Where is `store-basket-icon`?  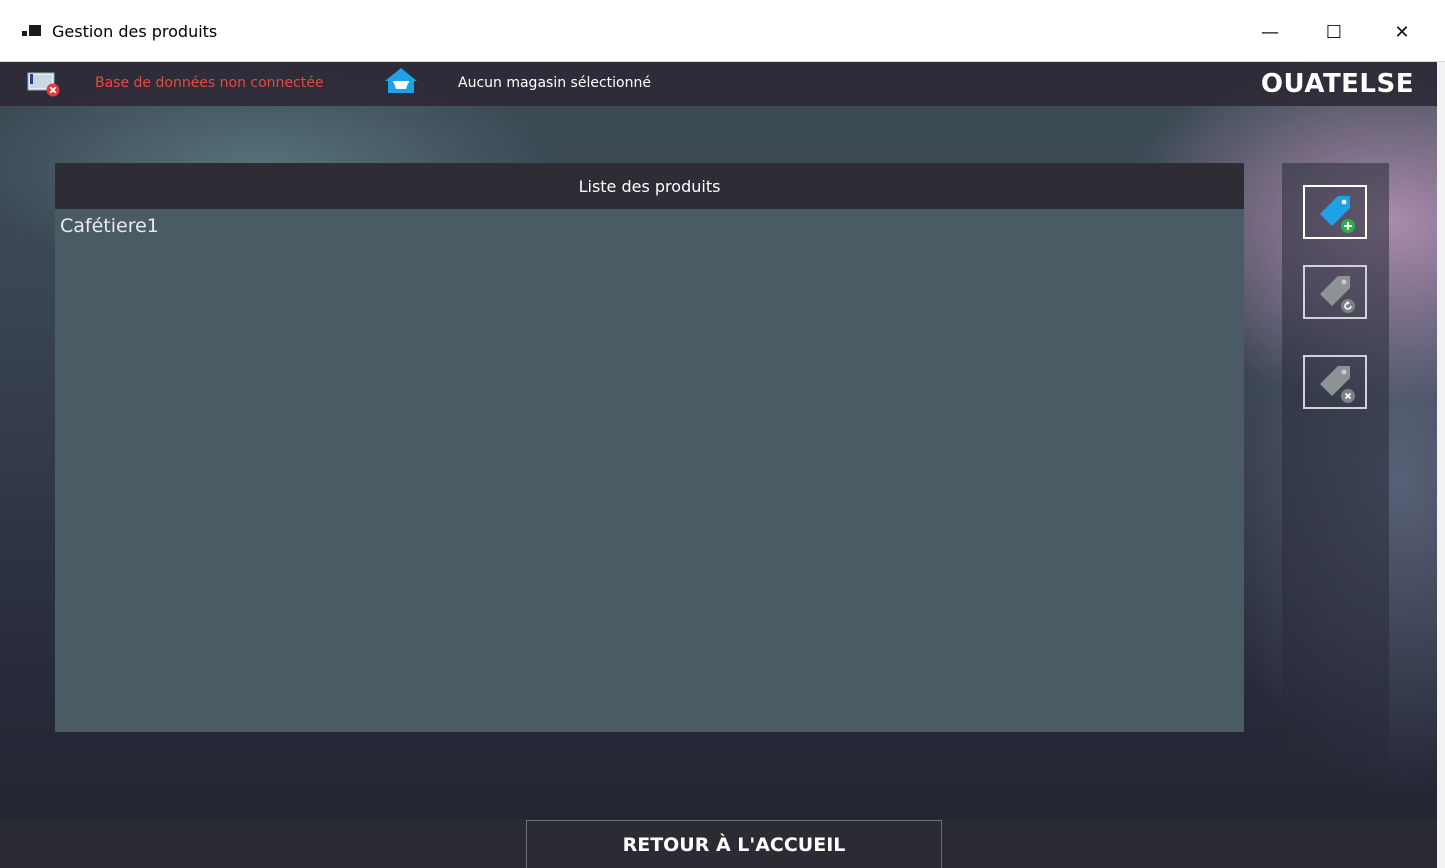 store-basket-icon is located at coordinates (401, 80).